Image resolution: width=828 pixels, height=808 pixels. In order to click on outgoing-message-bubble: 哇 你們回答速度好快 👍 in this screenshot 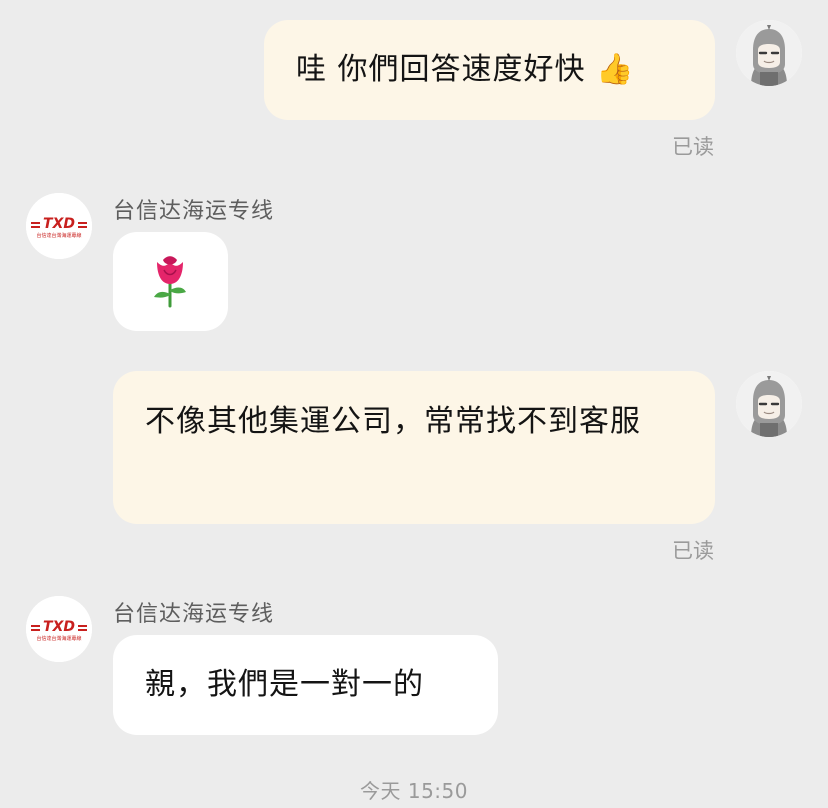, I will do `click(489, 70)`.